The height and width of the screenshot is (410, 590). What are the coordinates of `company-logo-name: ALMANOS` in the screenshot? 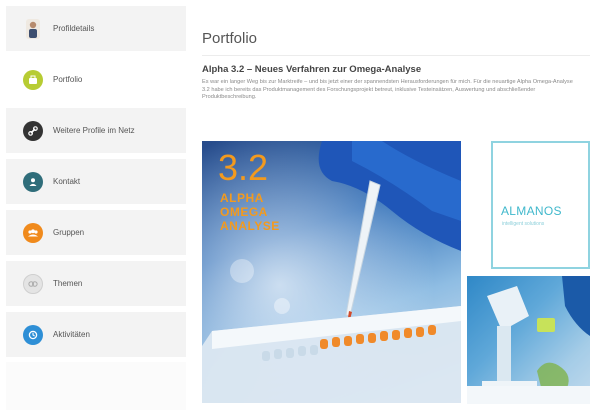 It's located at (531, 211).